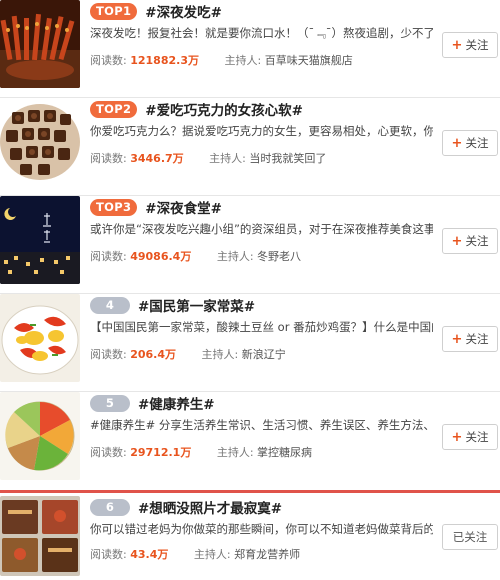 This screenshot has width=500, height=580. What do you see at coordinates (114, 207) in the screenshot?
I see `rank-badge: TOP3` at bounding box center [114, 207].